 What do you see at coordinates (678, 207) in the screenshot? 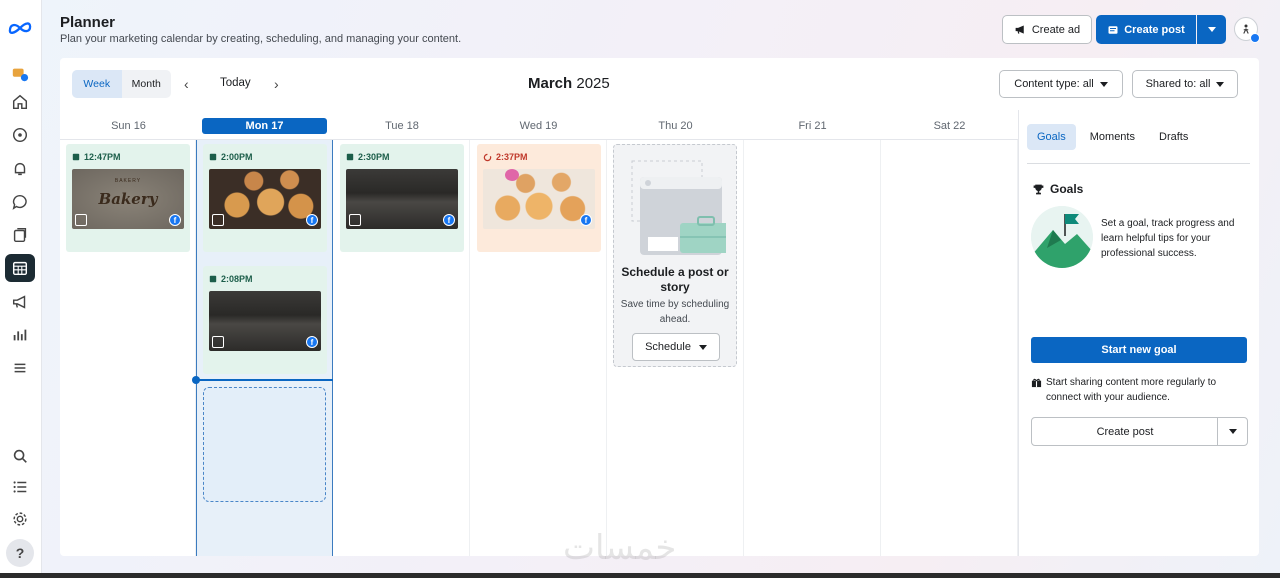
I see `calendar-illustration-icon` at bounding box center [678, 207].